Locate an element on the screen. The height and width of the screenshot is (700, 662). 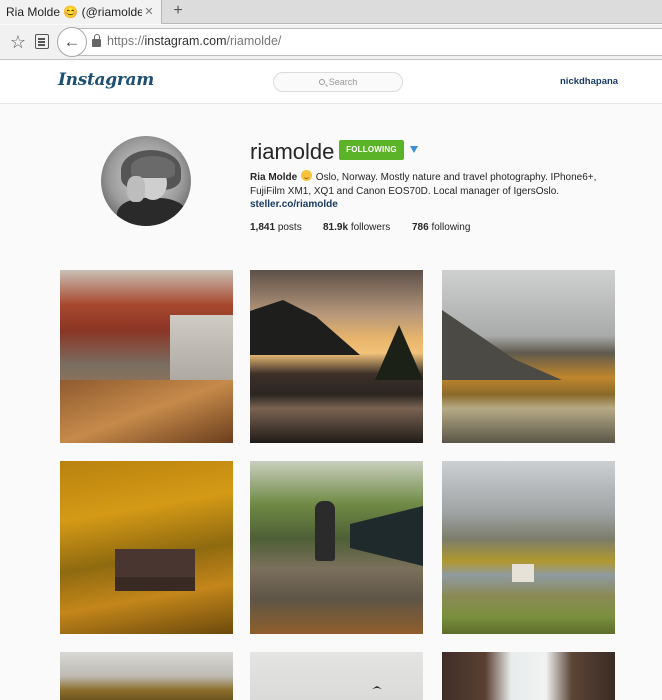
instagram-header: Instagram Search nickdhapana is located at coordinates (331, 82).